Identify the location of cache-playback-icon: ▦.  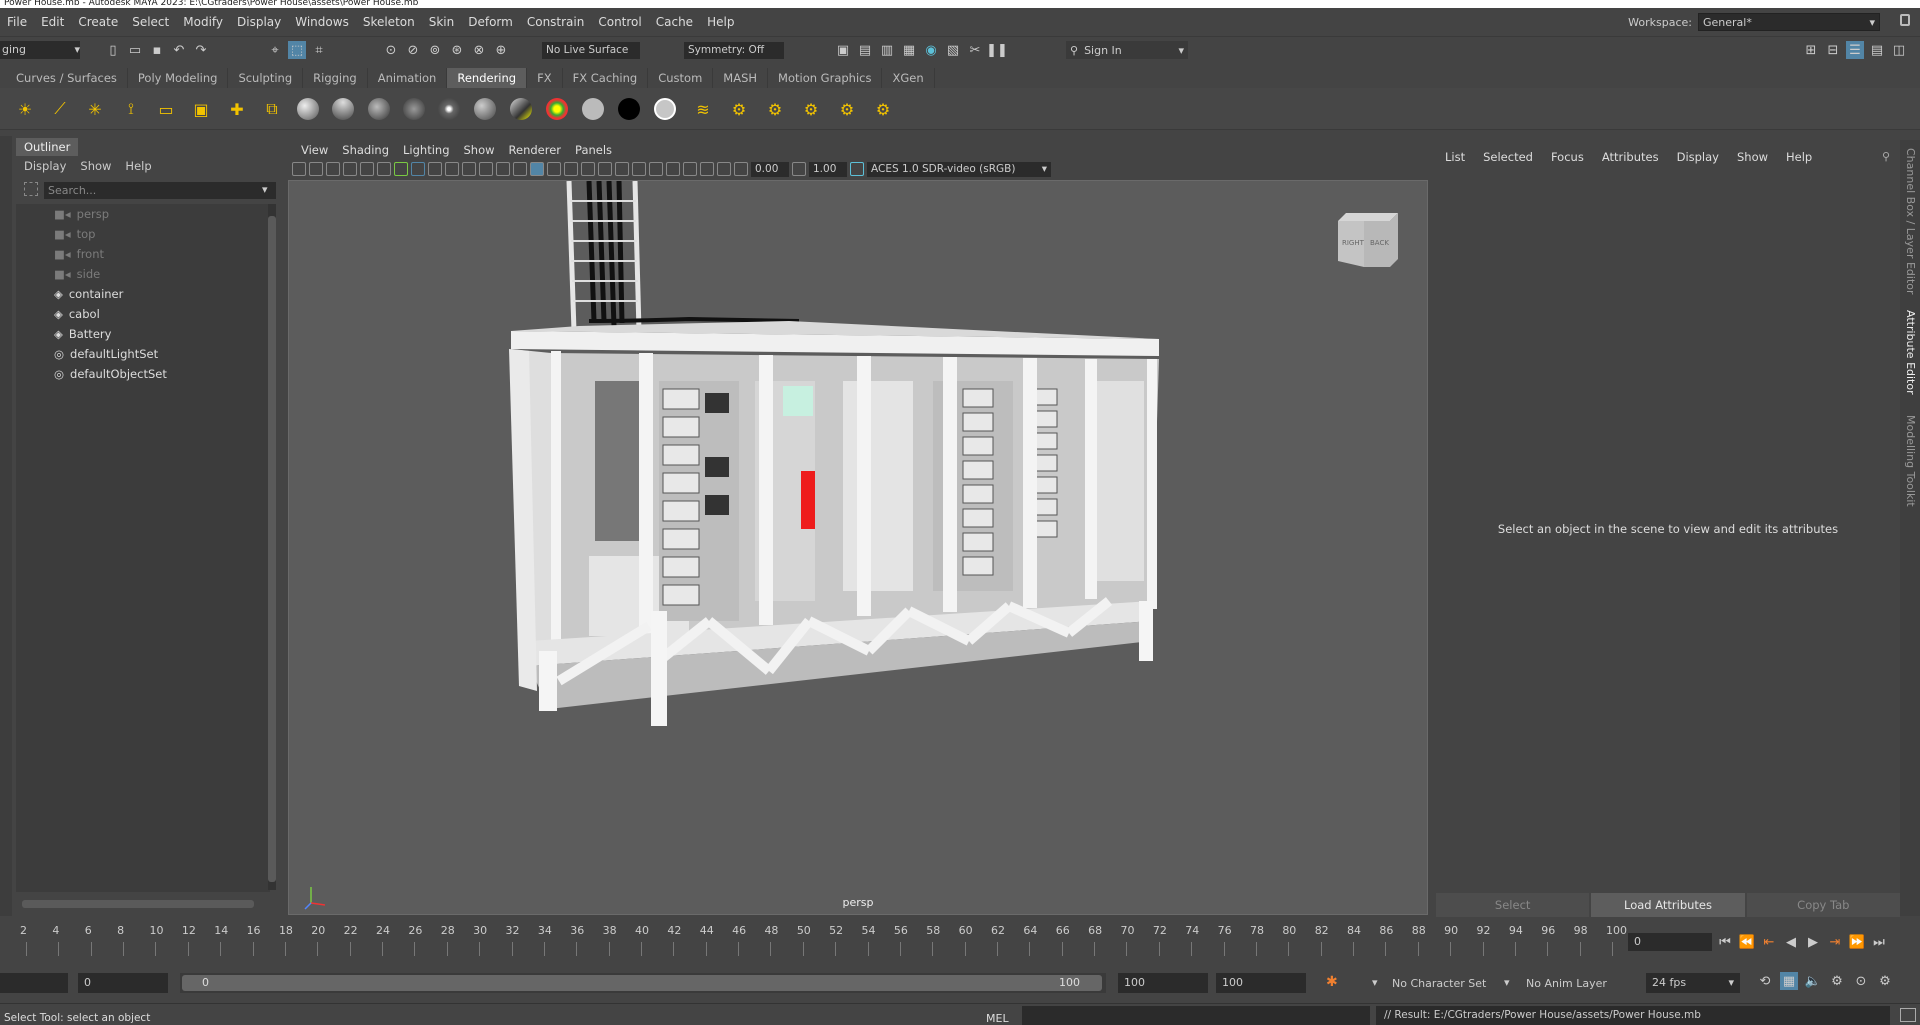
(1789, 981).